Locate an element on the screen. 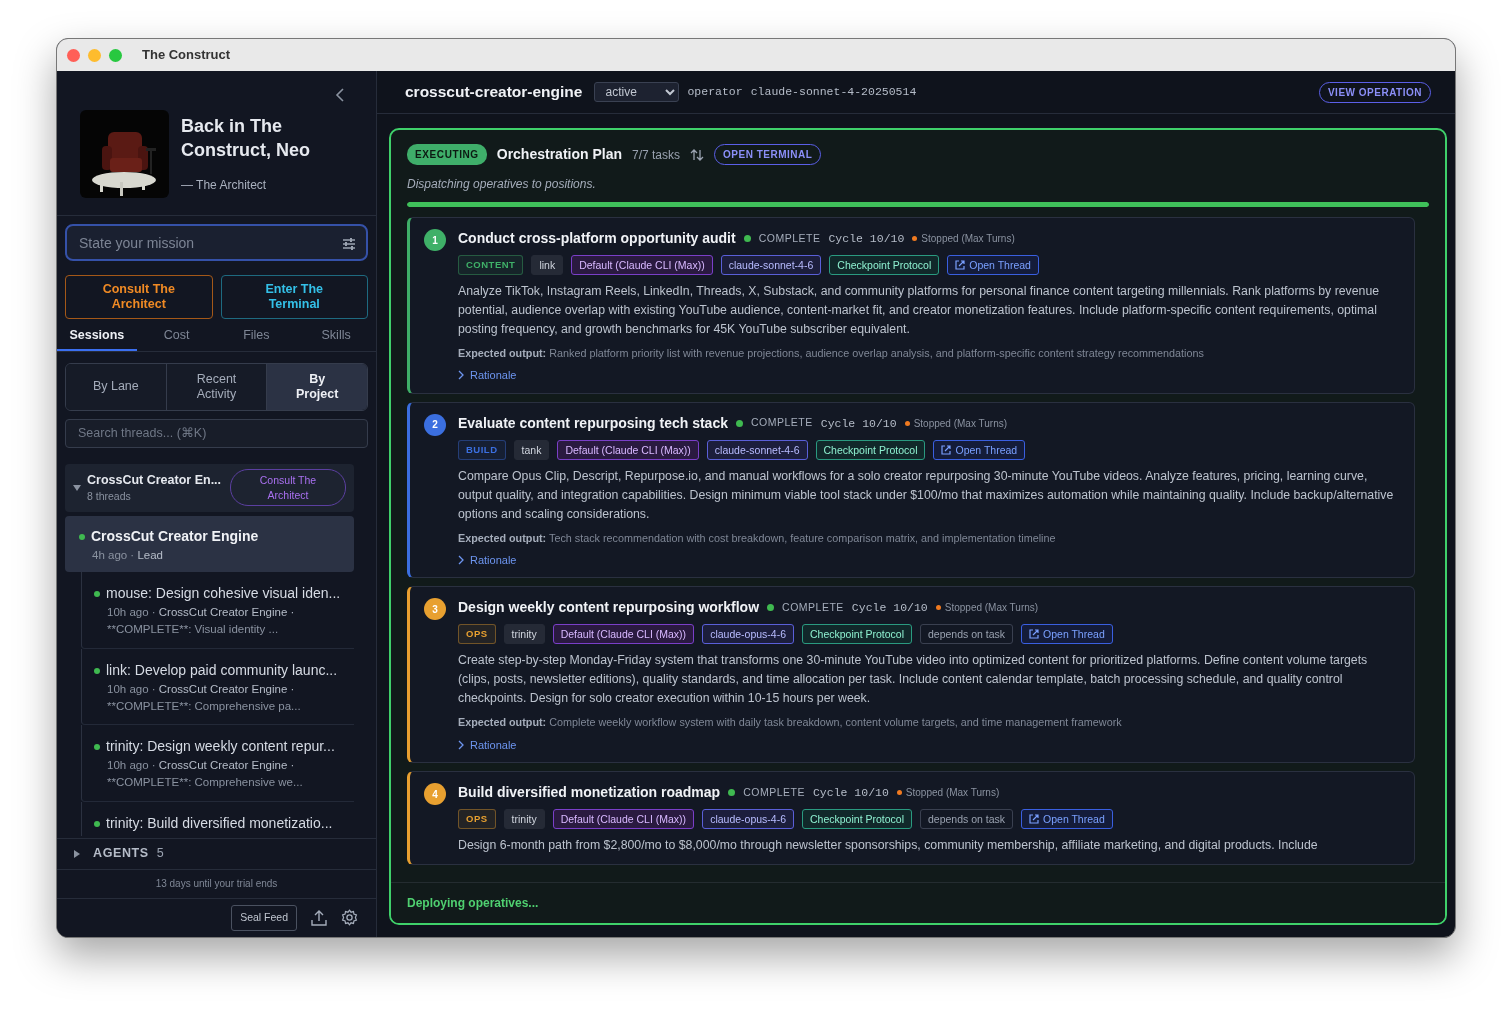 The height and width of the screenshot is (1012, 1512). sidebar-tab: Sessions is located at coordinates (97, 337).